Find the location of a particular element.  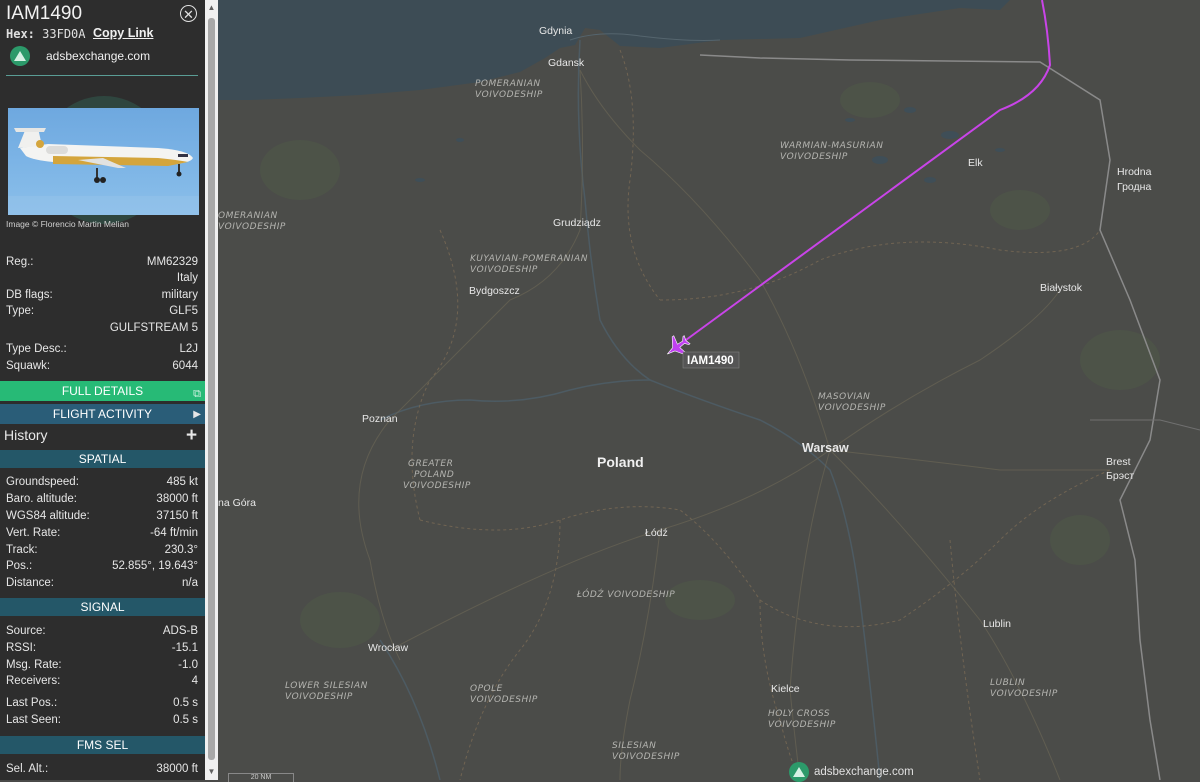

region-label: POMERANIAN is located at coordinates (508, 84).